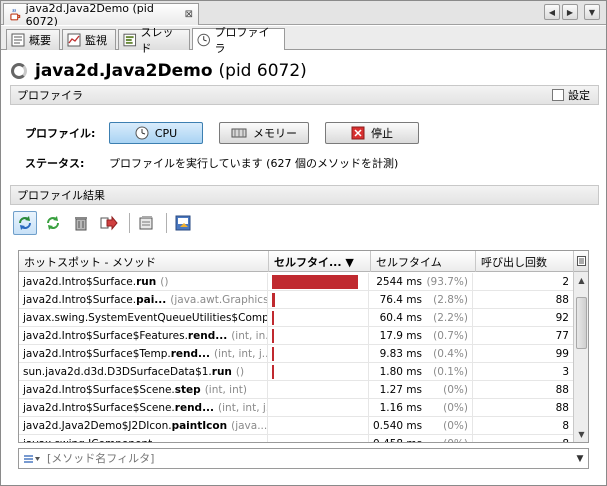 This screenshot has width=607, height=486. Describe the element at coordinates (303, 40) in the screenshot. I see `view-tab-bar: 概要 監視 スレッド プロファイラ` at that location.